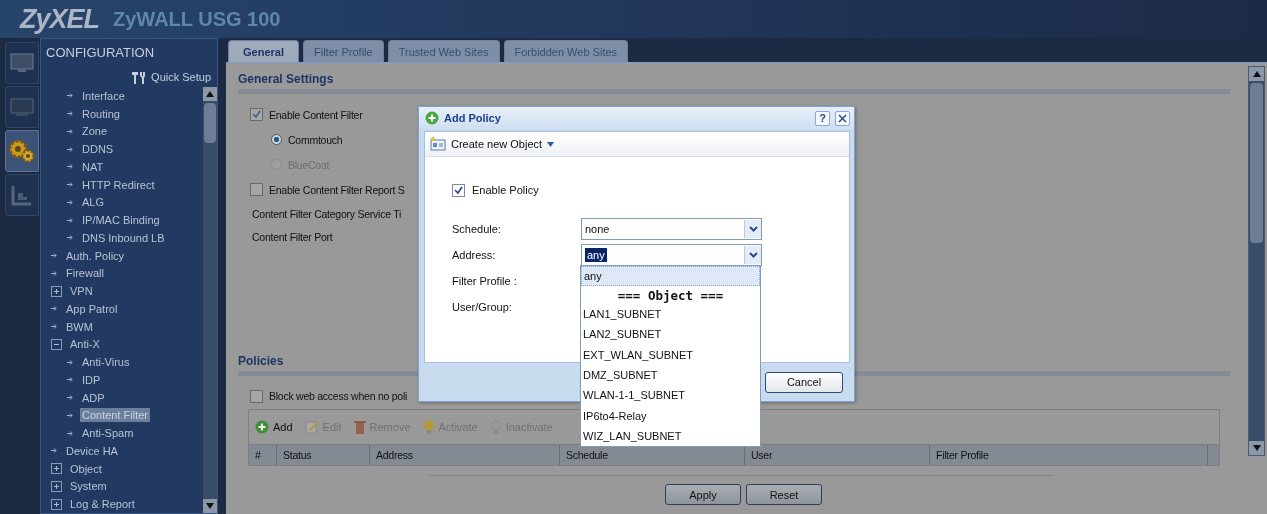  What do you see at coordinates (315, 139) in the screenshot?
I see `radio-label: Commtouch` at bounding box center [315, 139].